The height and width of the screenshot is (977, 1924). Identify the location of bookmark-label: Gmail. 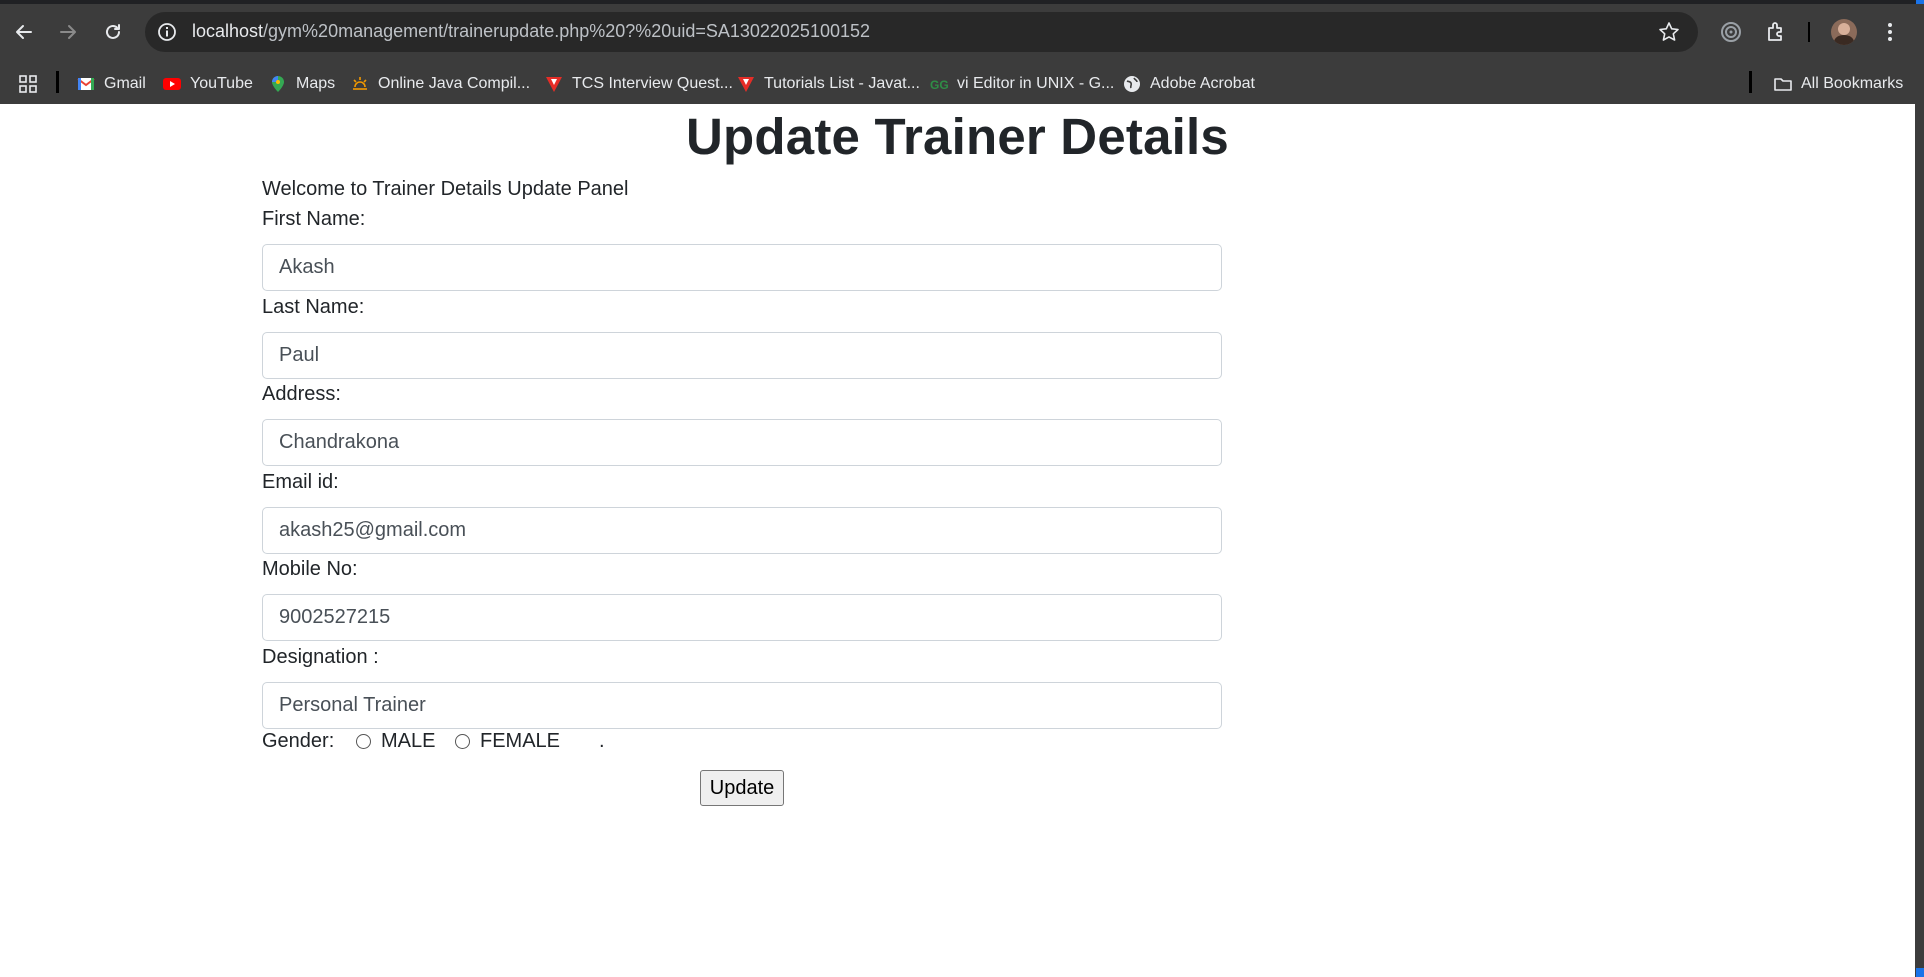
(125, 83).